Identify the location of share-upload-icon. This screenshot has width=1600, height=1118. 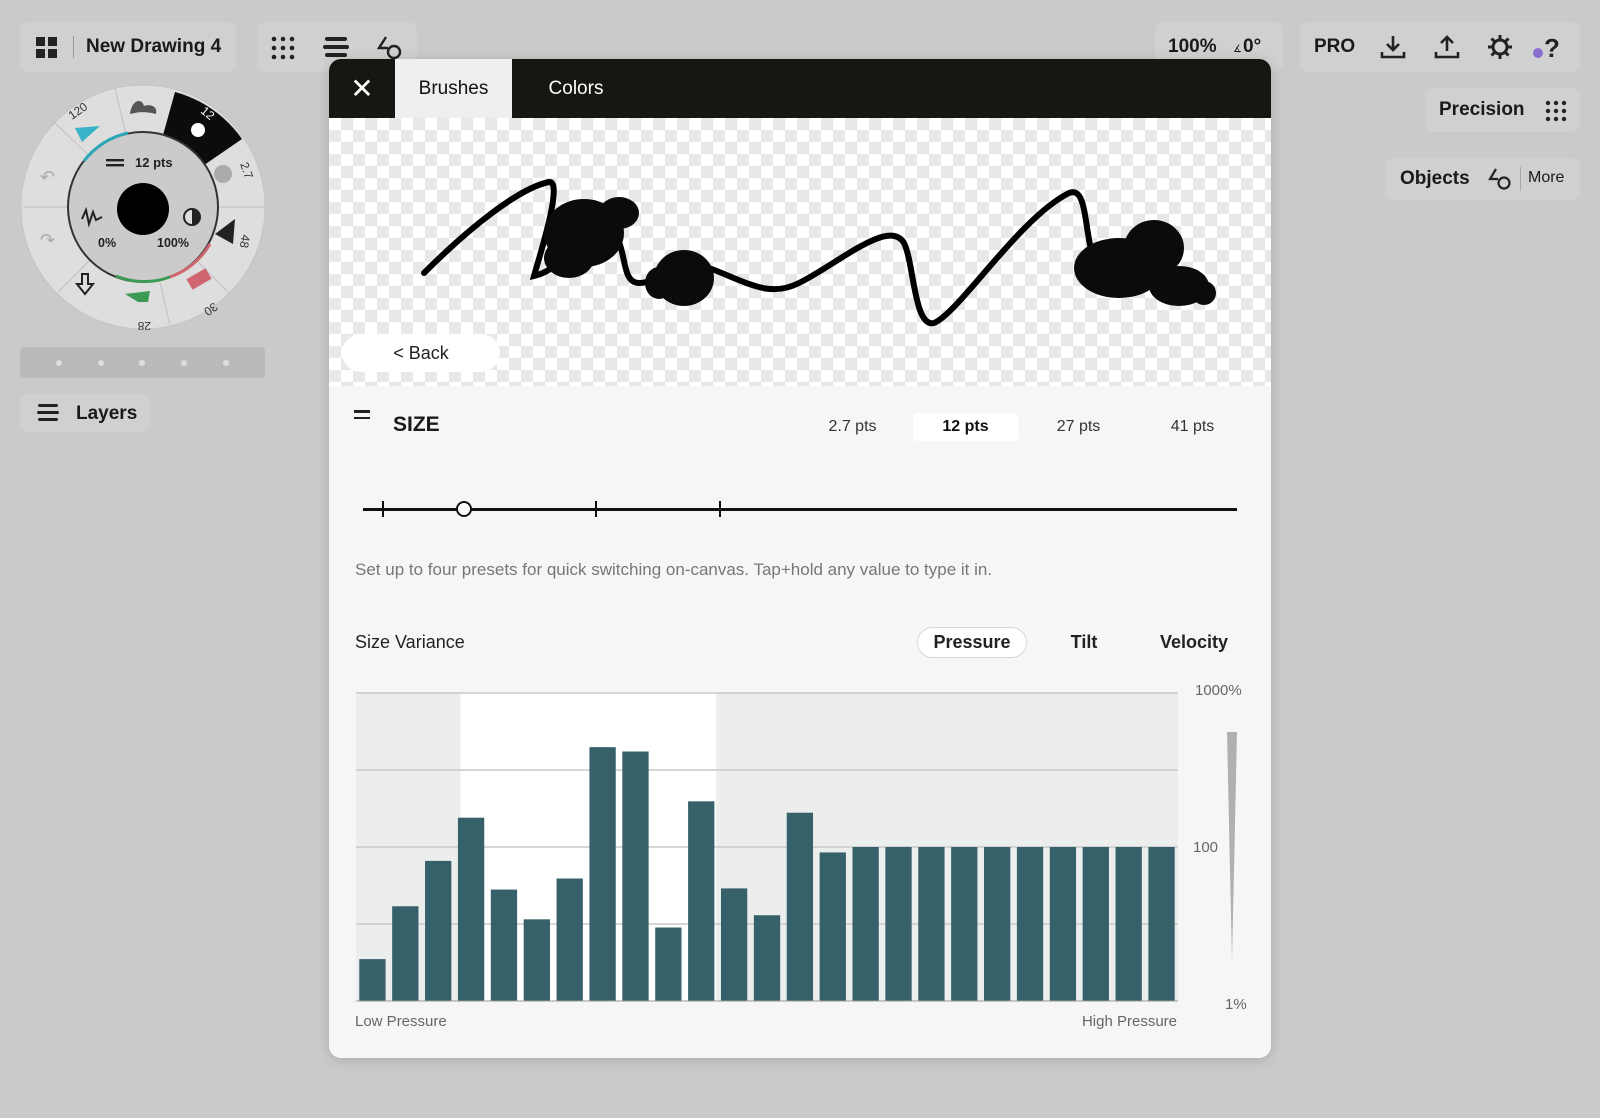
(1447, 47).